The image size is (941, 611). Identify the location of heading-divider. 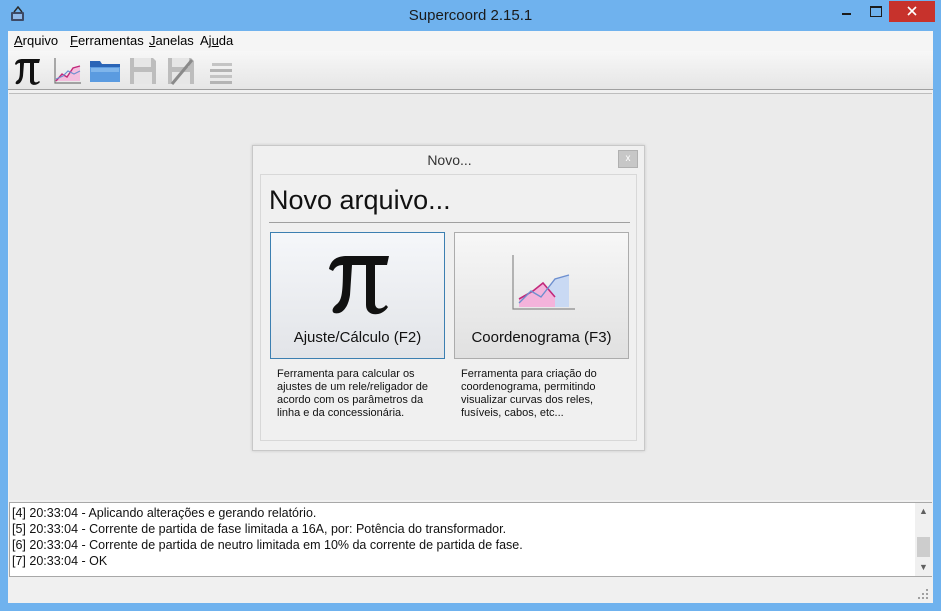
(449, 222).